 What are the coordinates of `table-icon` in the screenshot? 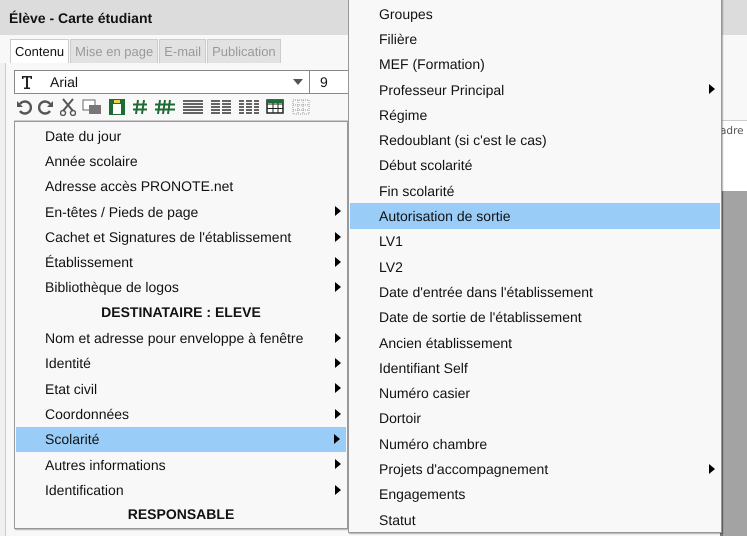 It's located at (276, 107).